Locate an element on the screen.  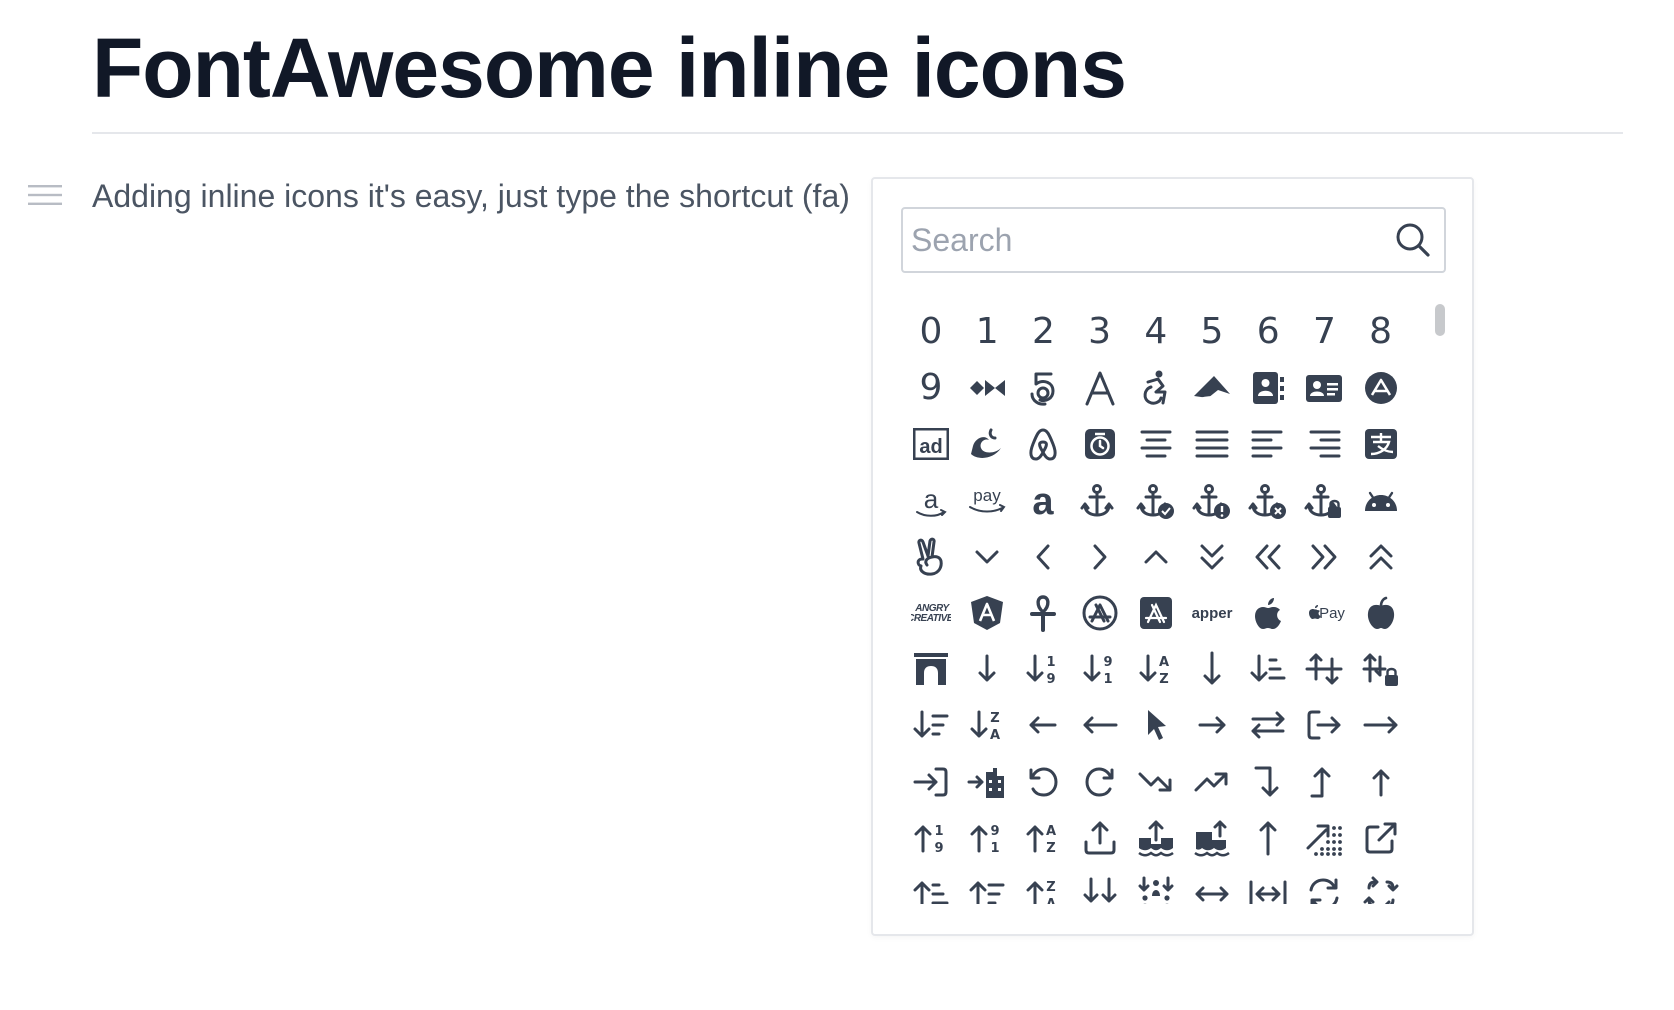
icon-option-anchor-circle-xmark is located at coordinates (1268, 501).